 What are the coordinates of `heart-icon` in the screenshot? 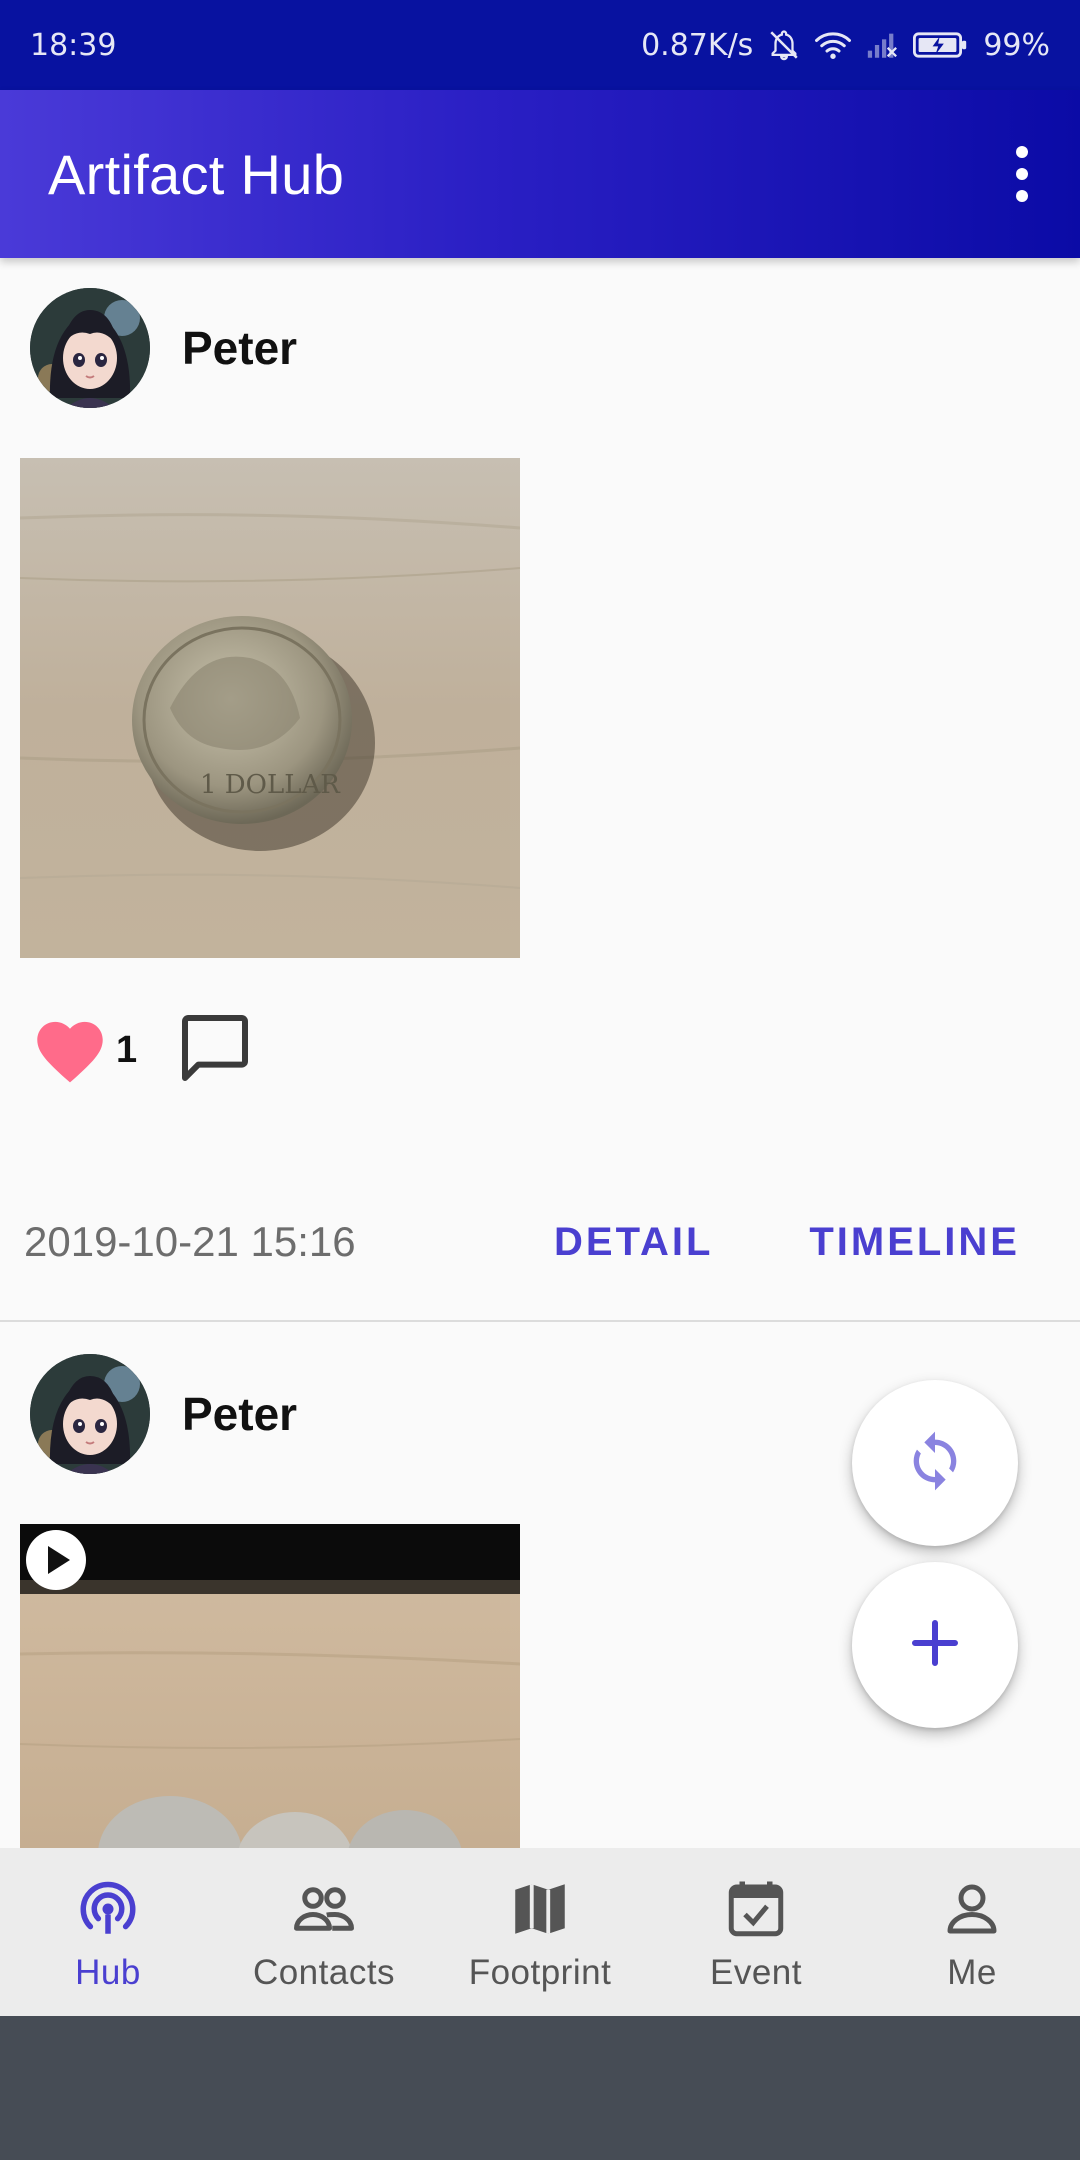 It's located at (70, 1050).